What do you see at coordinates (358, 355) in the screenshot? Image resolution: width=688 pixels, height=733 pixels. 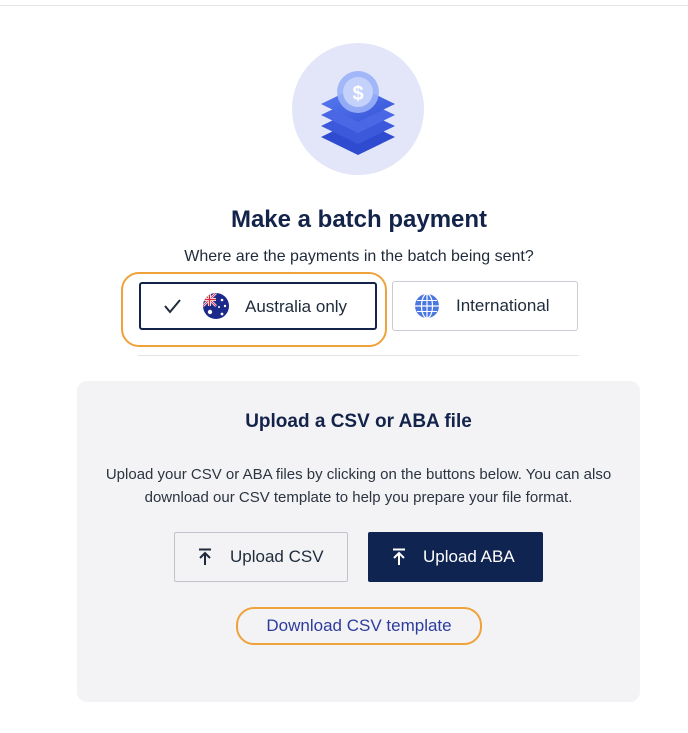 I see `section-divider` at bounding box center [358, 355].